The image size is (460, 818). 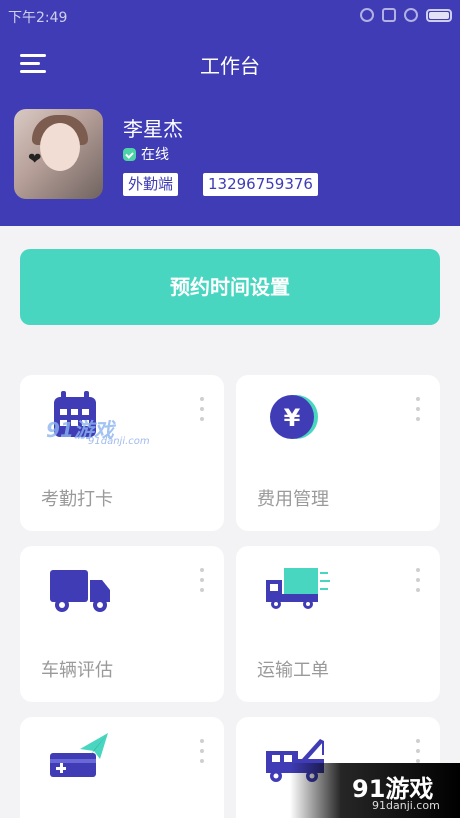 I want to click on status-bar: 下午2:49, so click(x=230, y=16).